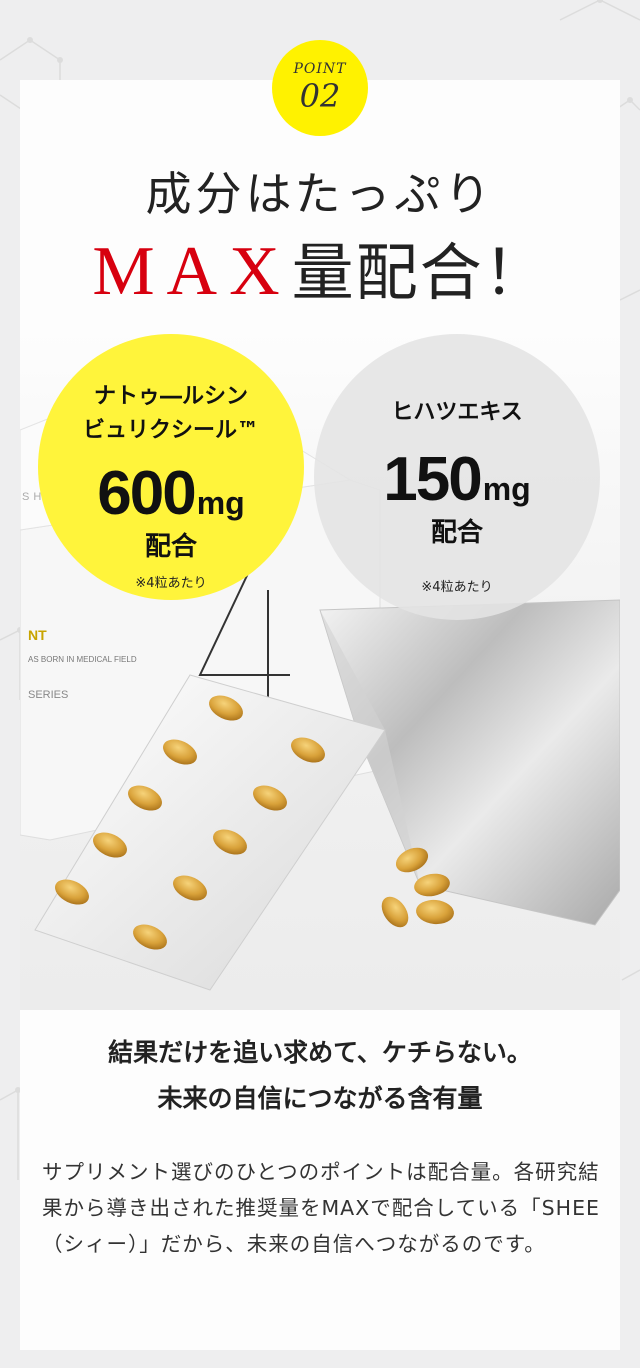 The image size is (640, 1368). Describe the element at coordinates (320, 69) in the screenshot. I see `point-label: POINT` at that location.